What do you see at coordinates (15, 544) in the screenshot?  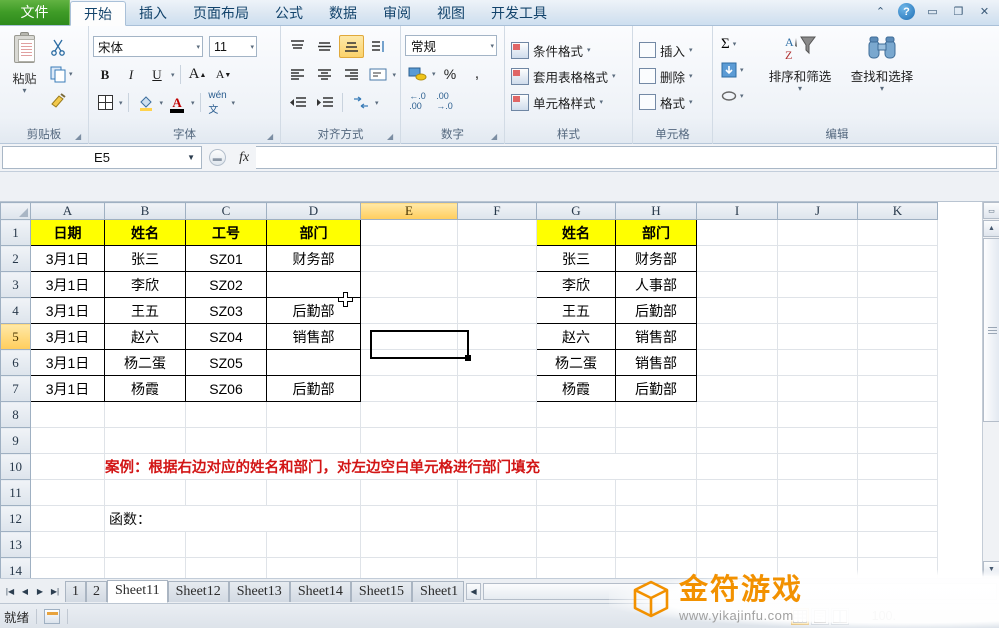 I see `row-header-13: 13` at bounding box center [15, 544].